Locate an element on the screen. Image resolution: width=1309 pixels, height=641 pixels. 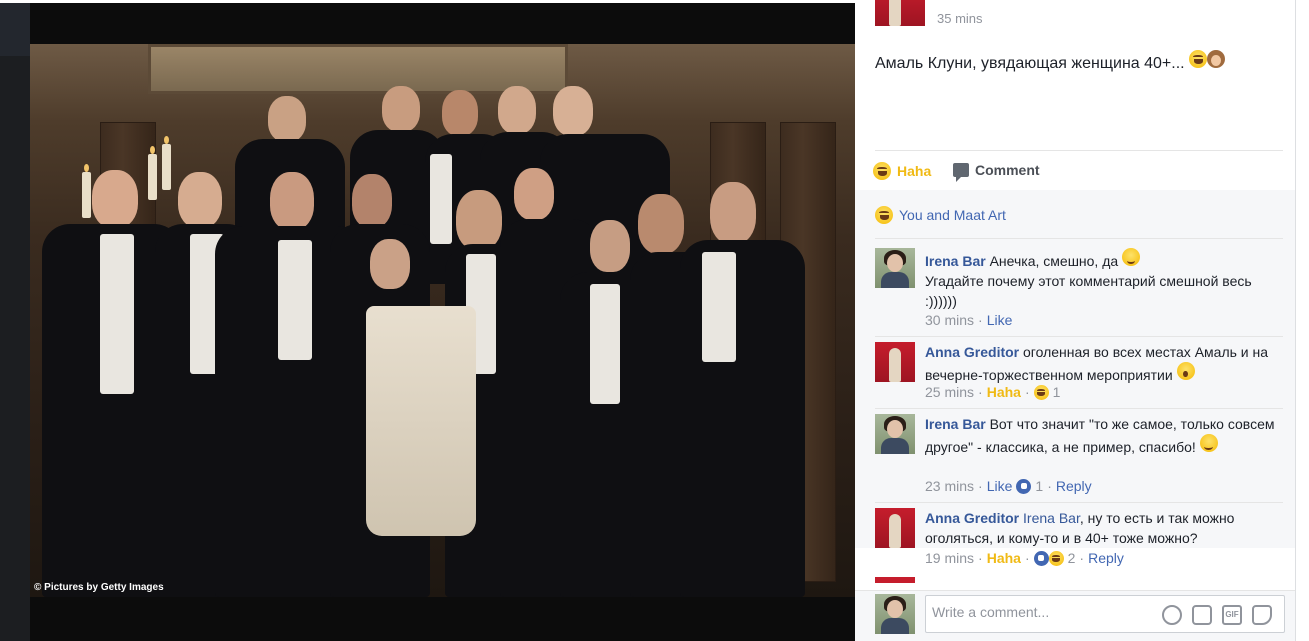
left-sidebar-strip is located at coordinates (15, 320).